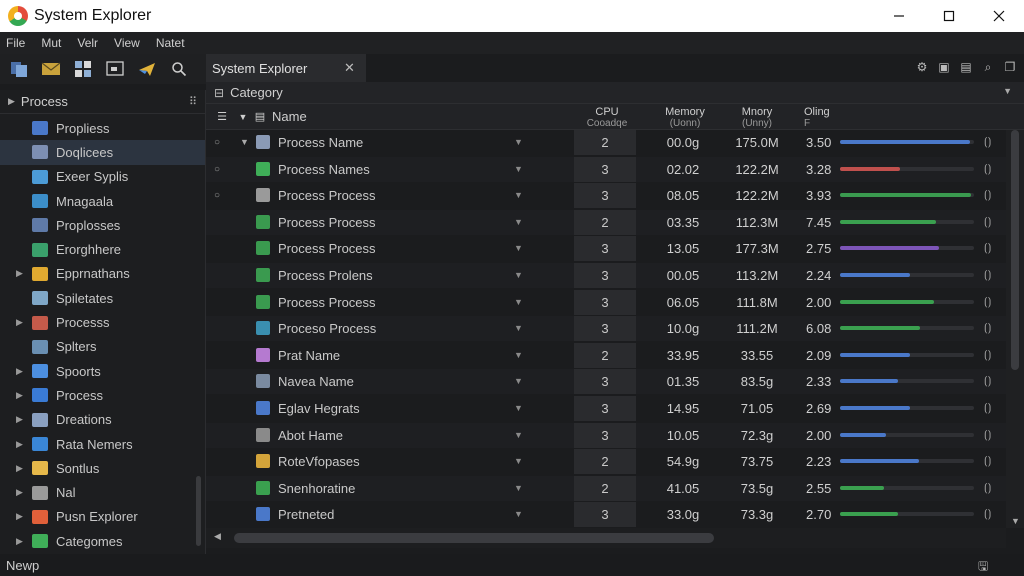  What do you see at coordinates (986, 565) in the screenshot?
I see `save-icon: 🖫` at bounding box center [986, 565].